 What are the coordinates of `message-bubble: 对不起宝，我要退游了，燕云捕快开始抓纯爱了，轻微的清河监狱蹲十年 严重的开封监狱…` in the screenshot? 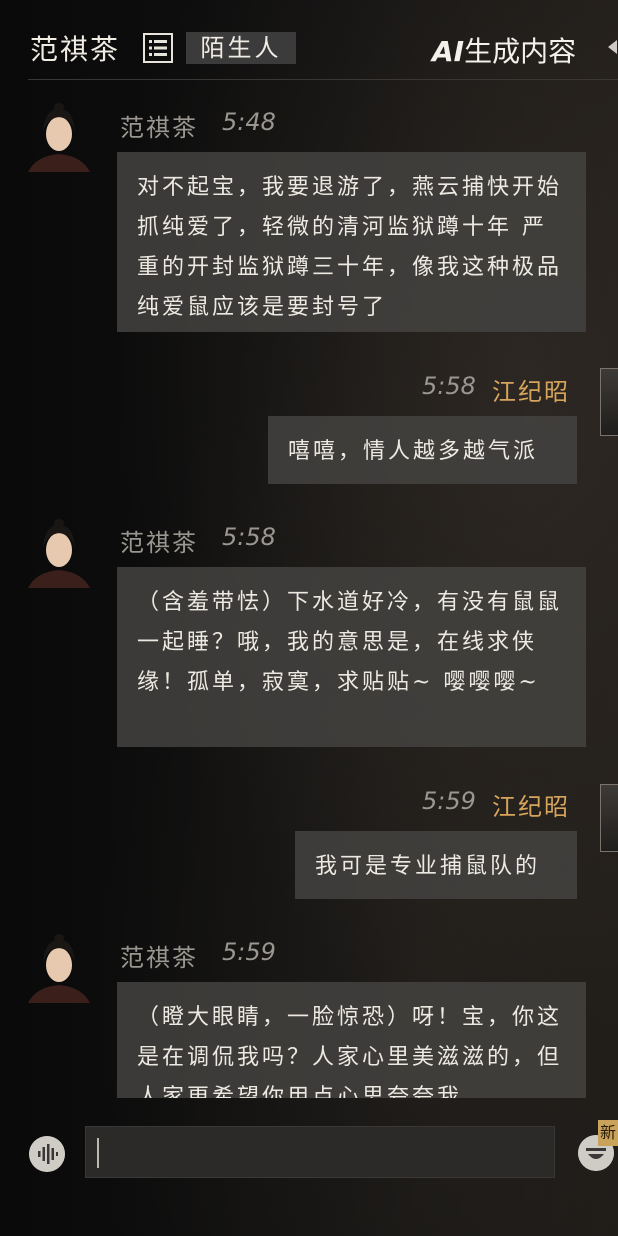 It's located at (351, 242).